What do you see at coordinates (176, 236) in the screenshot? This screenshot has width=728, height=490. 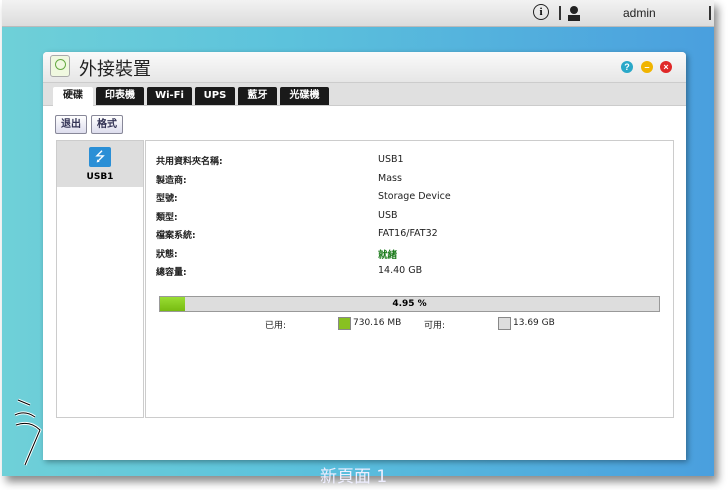 I see `detail-label: 檔案系統:` at bounding box center [176, 236].